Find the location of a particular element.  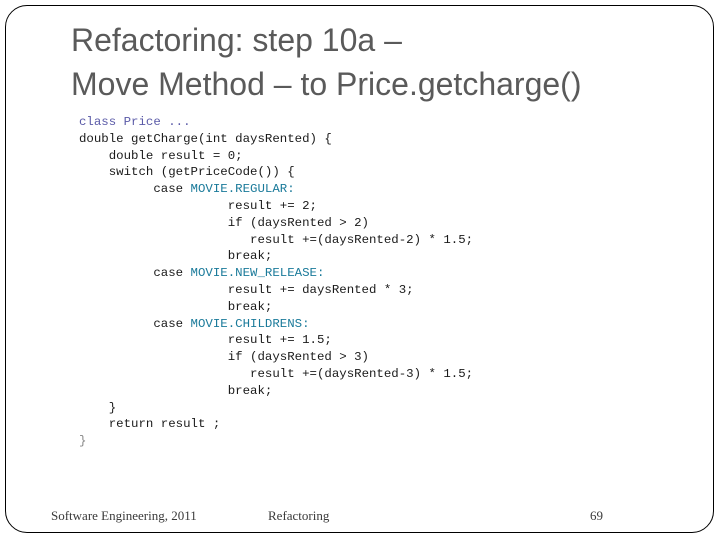

code-constant: MOVIE.REGULAR: is located at coordinates (242, 189).